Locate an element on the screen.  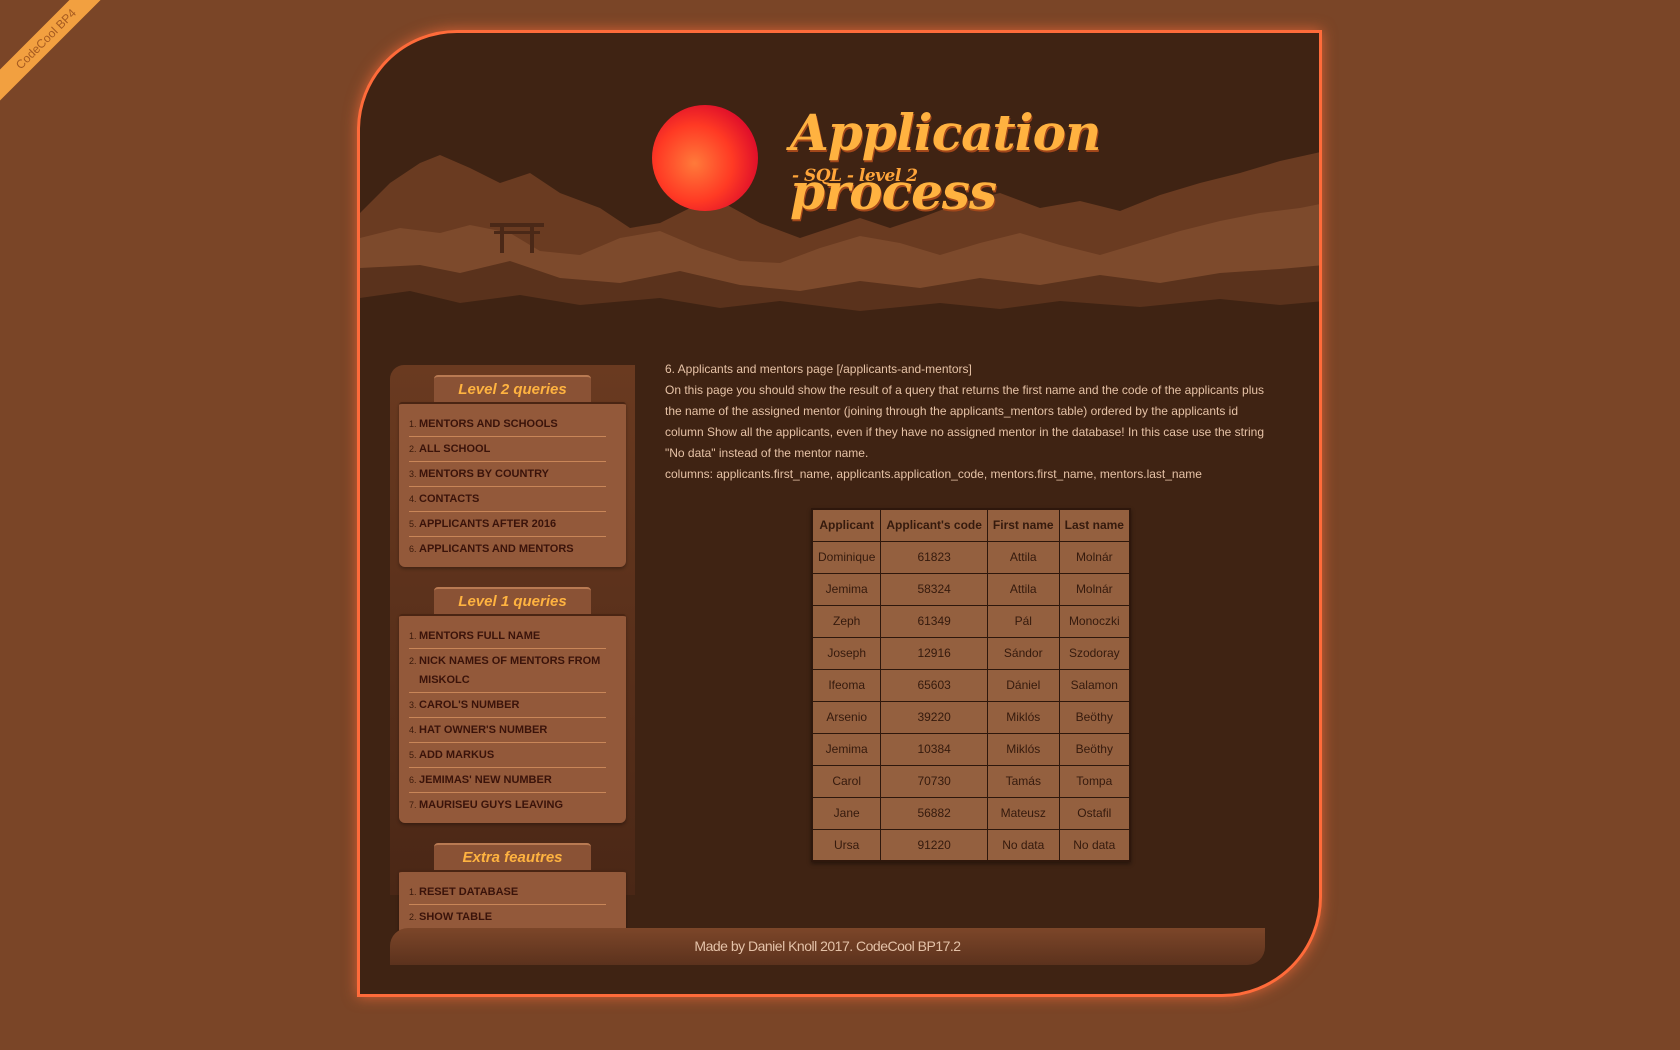
sidebar-item-label: JEMIMAS' NEW NUMBER is located at coordinates (485, 780).